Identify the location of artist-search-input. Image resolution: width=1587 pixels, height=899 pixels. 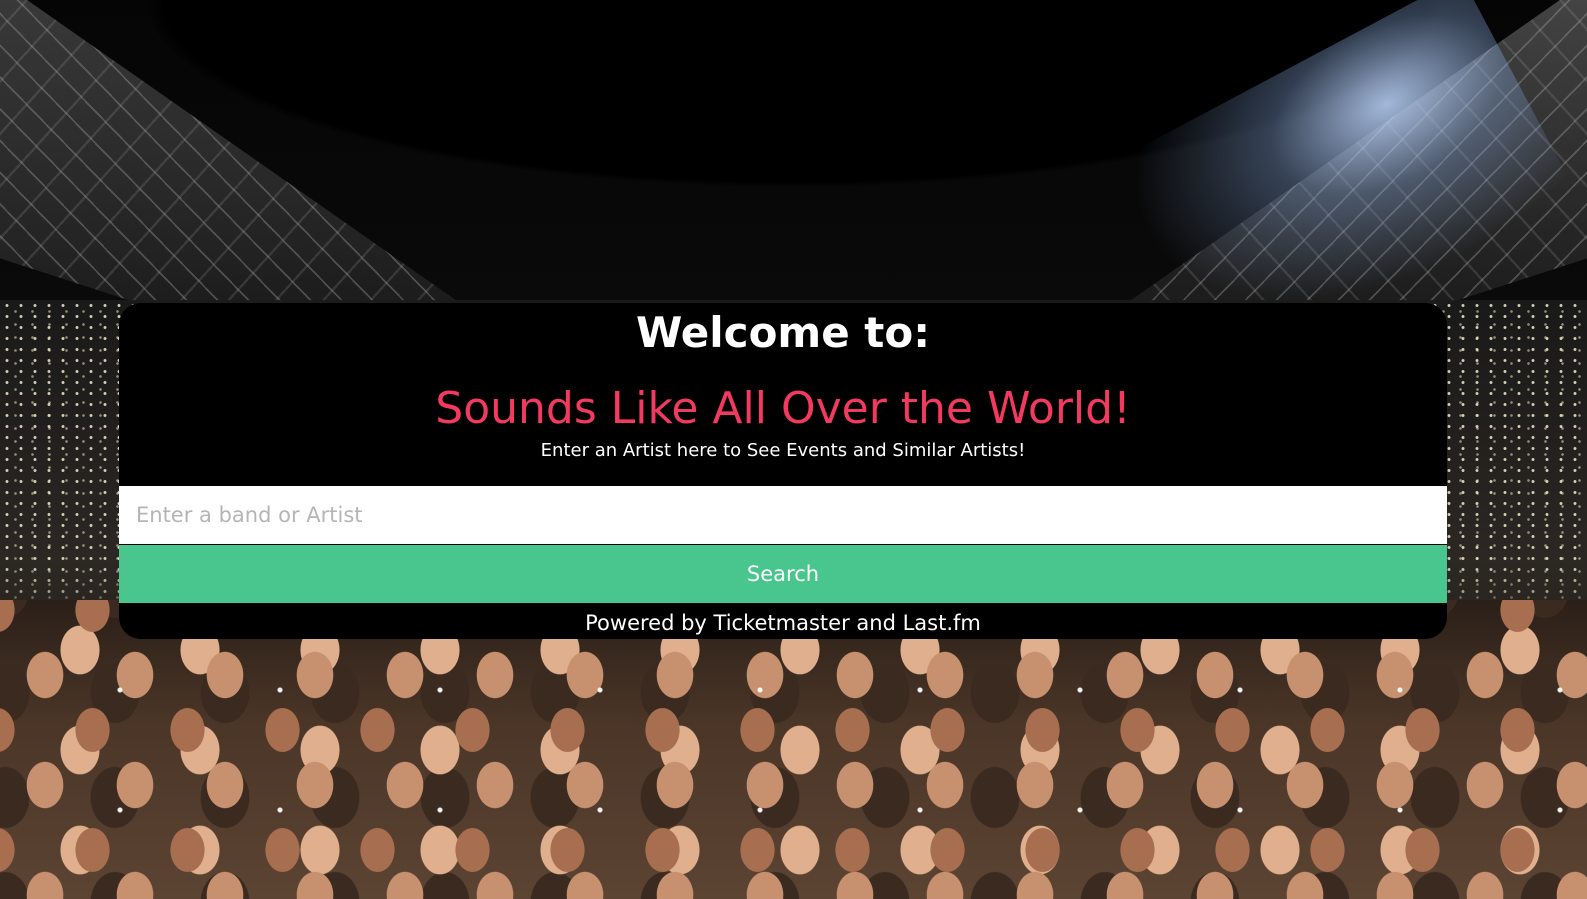
(783, 515).